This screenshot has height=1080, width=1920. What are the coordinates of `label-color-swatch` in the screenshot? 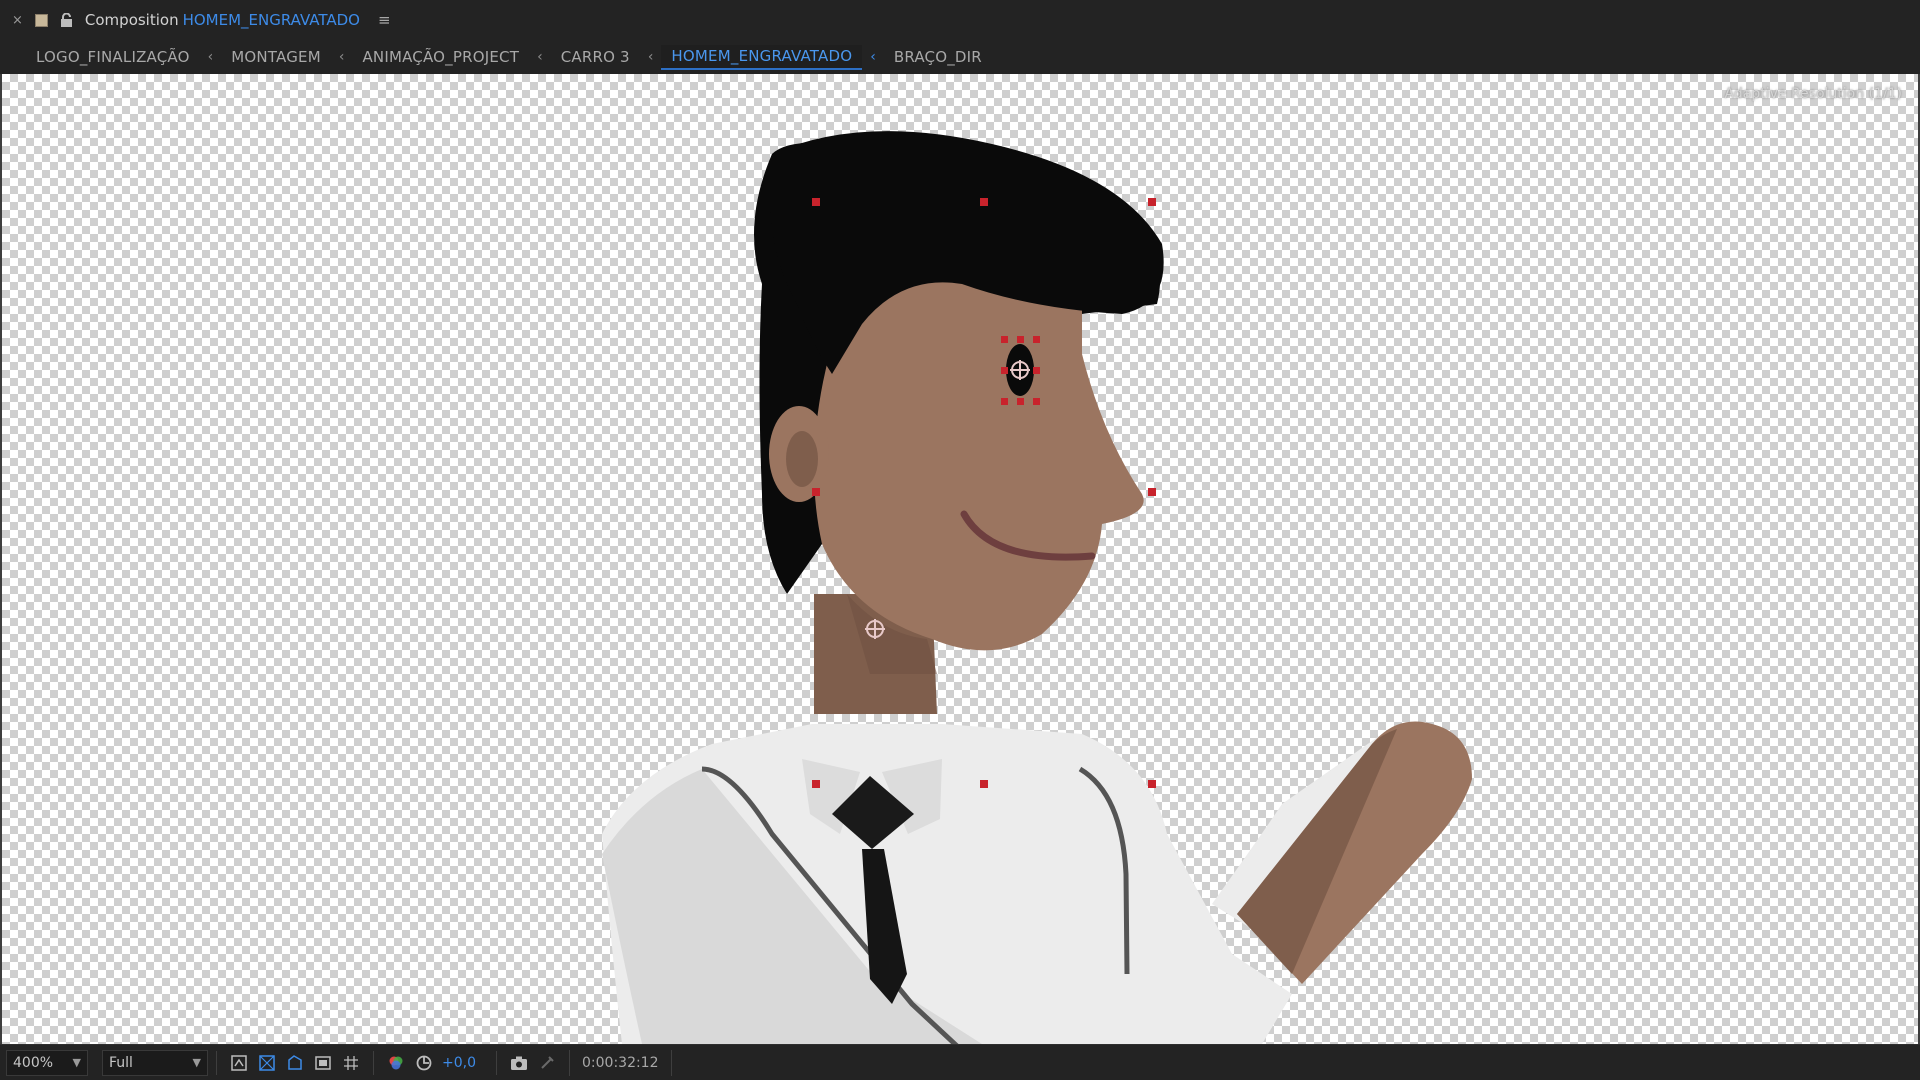 It's located at (41, 20).